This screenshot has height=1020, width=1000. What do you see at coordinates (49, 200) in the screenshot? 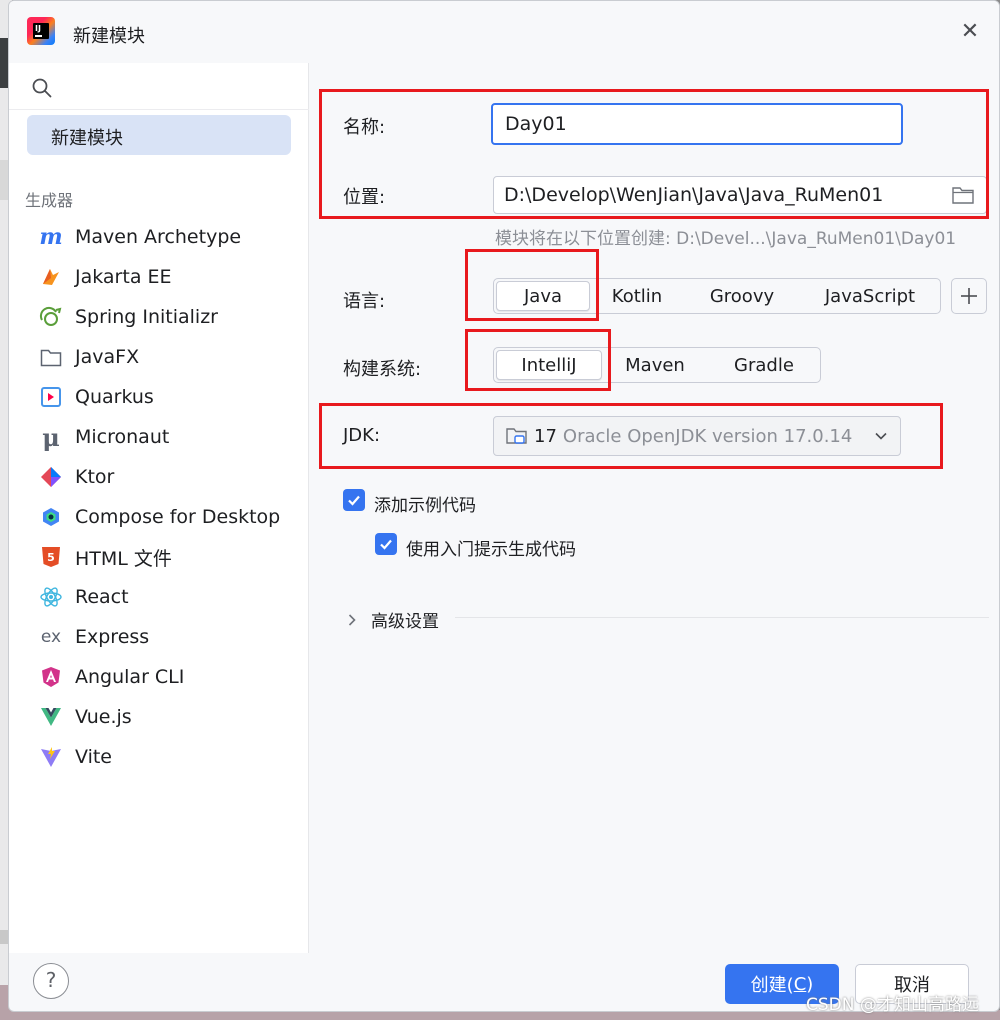
I see `generators-heading: 生成器` at bounding box center [49, 200].